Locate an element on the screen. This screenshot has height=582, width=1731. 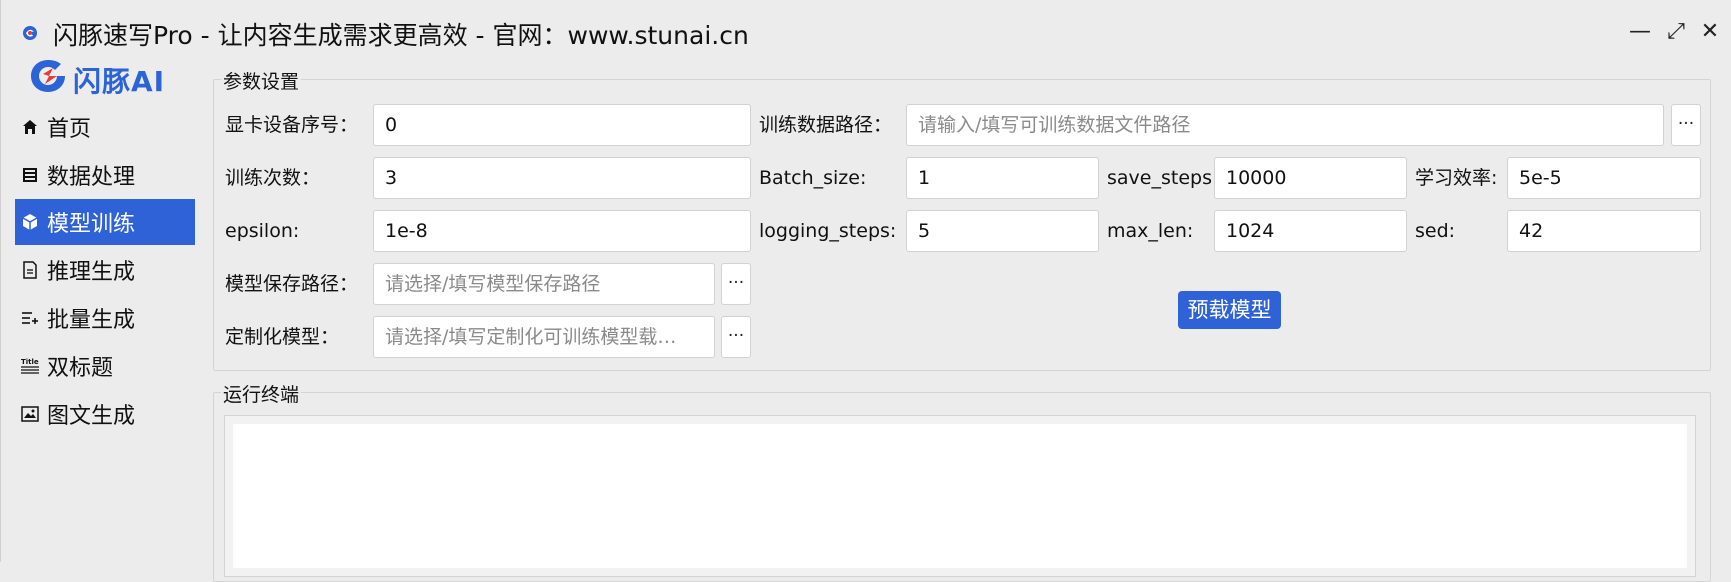
max-len-input: 1024 is located at coordinates (1310, 231).